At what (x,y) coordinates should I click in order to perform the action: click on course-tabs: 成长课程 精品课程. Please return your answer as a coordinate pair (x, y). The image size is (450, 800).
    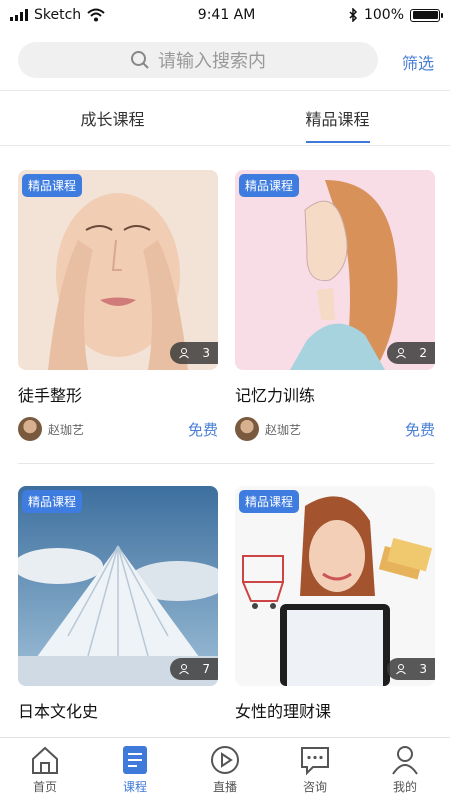
    Looking at the image, I should click on (225, 118).